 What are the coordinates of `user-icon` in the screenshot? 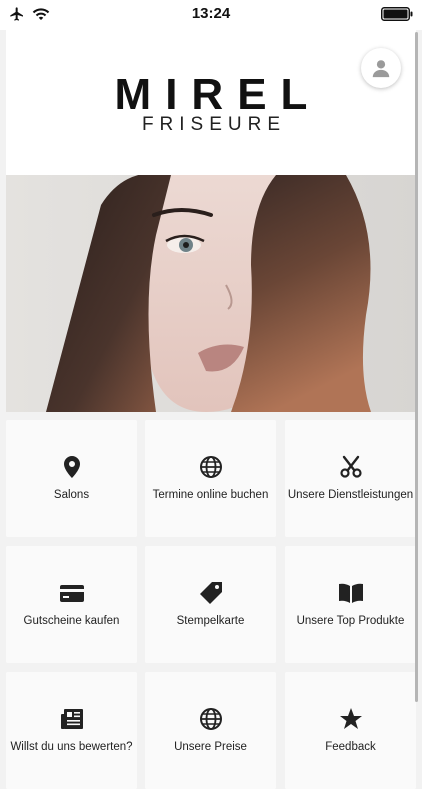 It's located at (381, 69).